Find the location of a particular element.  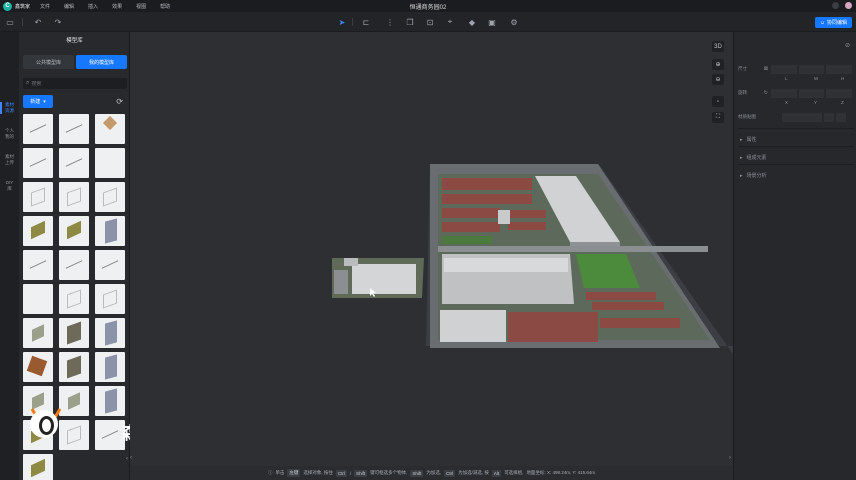

menu-insert: 插入 is located at coordinates (93, 6).